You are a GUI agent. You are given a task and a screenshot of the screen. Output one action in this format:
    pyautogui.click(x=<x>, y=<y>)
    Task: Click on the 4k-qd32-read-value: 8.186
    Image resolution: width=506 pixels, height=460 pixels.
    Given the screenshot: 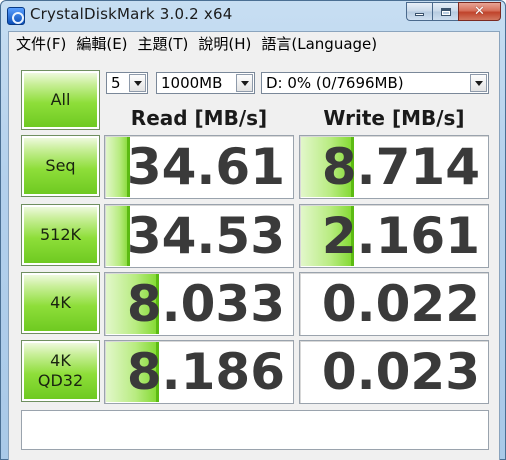 What is the action you would take?
    pyautogui.click(x=205, y=372)
    